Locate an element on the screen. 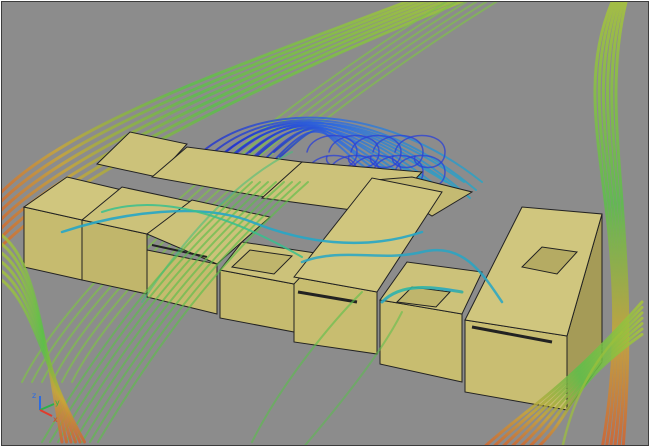  x-axis-line is located at coordinates (46, 413).